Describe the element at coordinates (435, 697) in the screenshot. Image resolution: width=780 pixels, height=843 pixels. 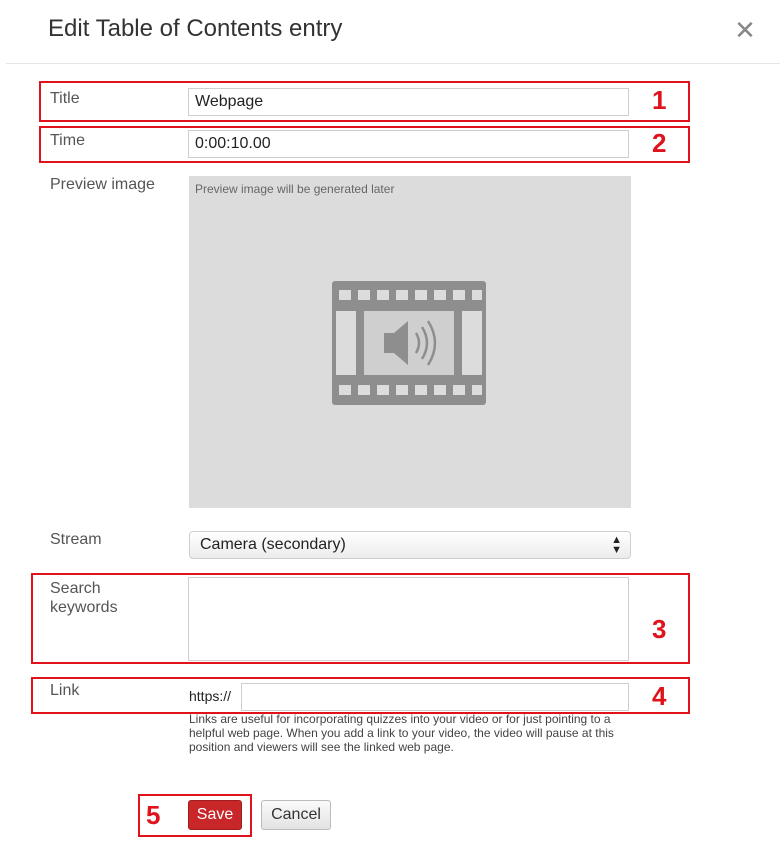
I see `link-input` at that location.